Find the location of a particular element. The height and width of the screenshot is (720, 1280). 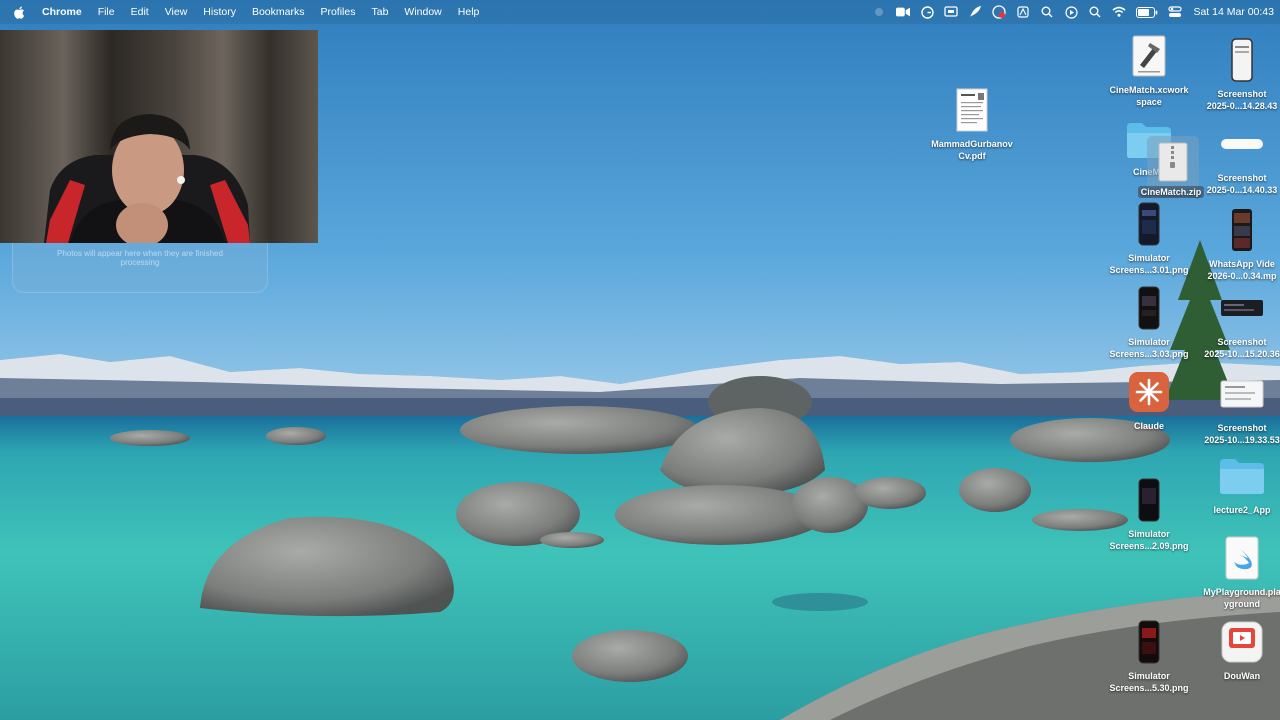

play-icon is located at coordinates (1071, 12).